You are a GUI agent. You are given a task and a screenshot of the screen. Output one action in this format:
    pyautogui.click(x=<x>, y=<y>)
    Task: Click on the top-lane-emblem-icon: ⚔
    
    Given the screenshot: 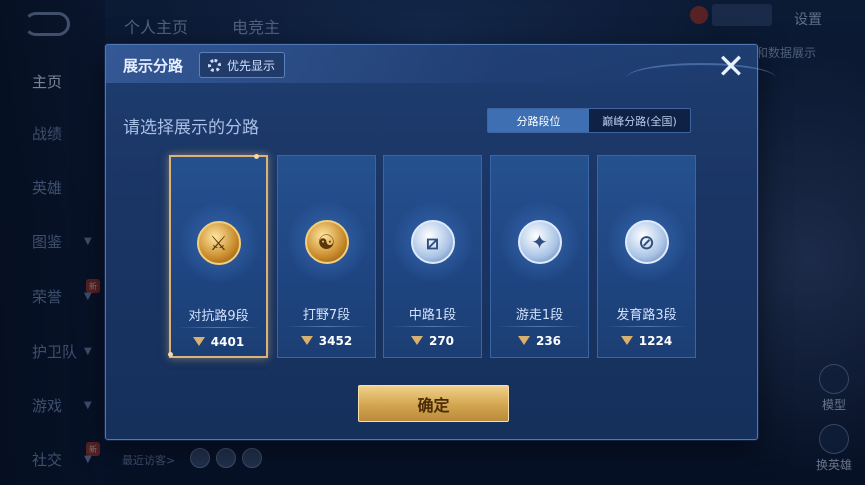 What is the action you would take?
    pyautogui.click(x=218, y=243)
    